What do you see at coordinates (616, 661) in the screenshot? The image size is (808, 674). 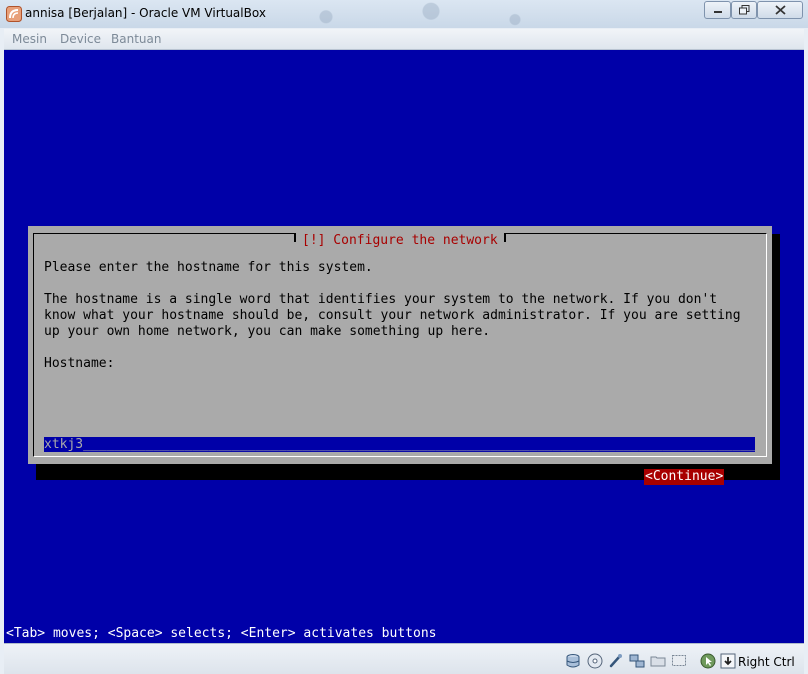 I see `usb-icon` at bounding box center [616, 661].